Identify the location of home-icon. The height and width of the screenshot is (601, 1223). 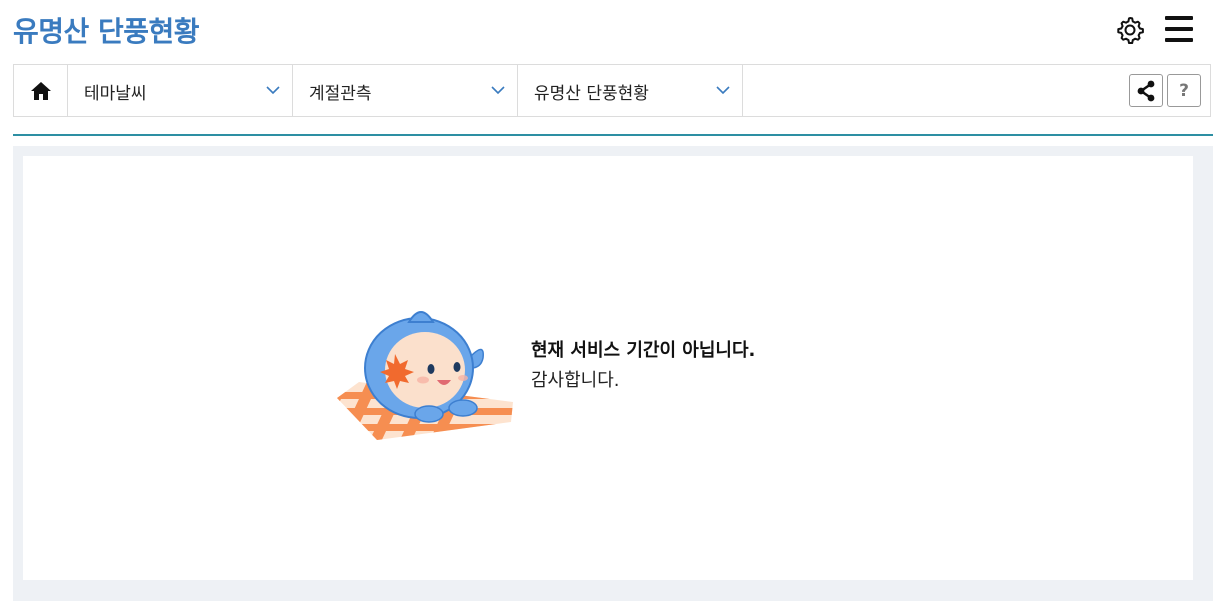
(40, 90).